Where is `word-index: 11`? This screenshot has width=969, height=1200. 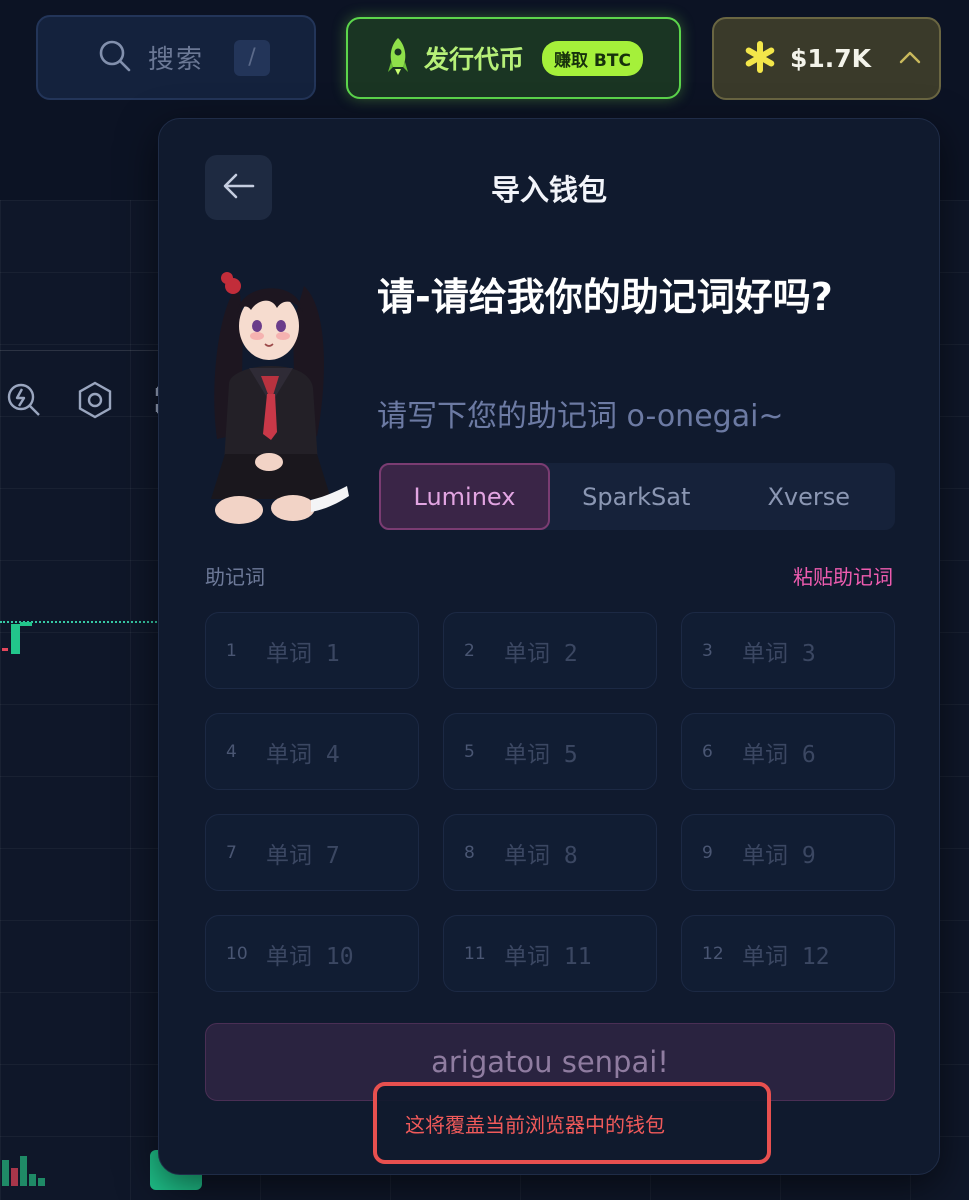
word-index: 11 is located at coordinates (475, 953).